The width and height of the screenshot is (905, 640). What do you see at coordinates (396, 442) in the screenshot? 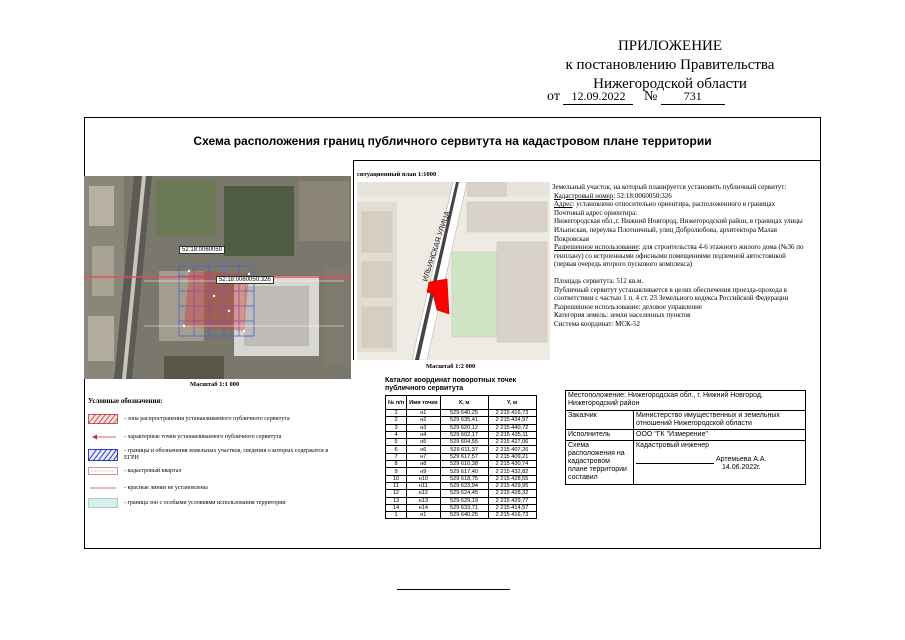
I see `table-cell: 5` at bounding box center [396, 442].